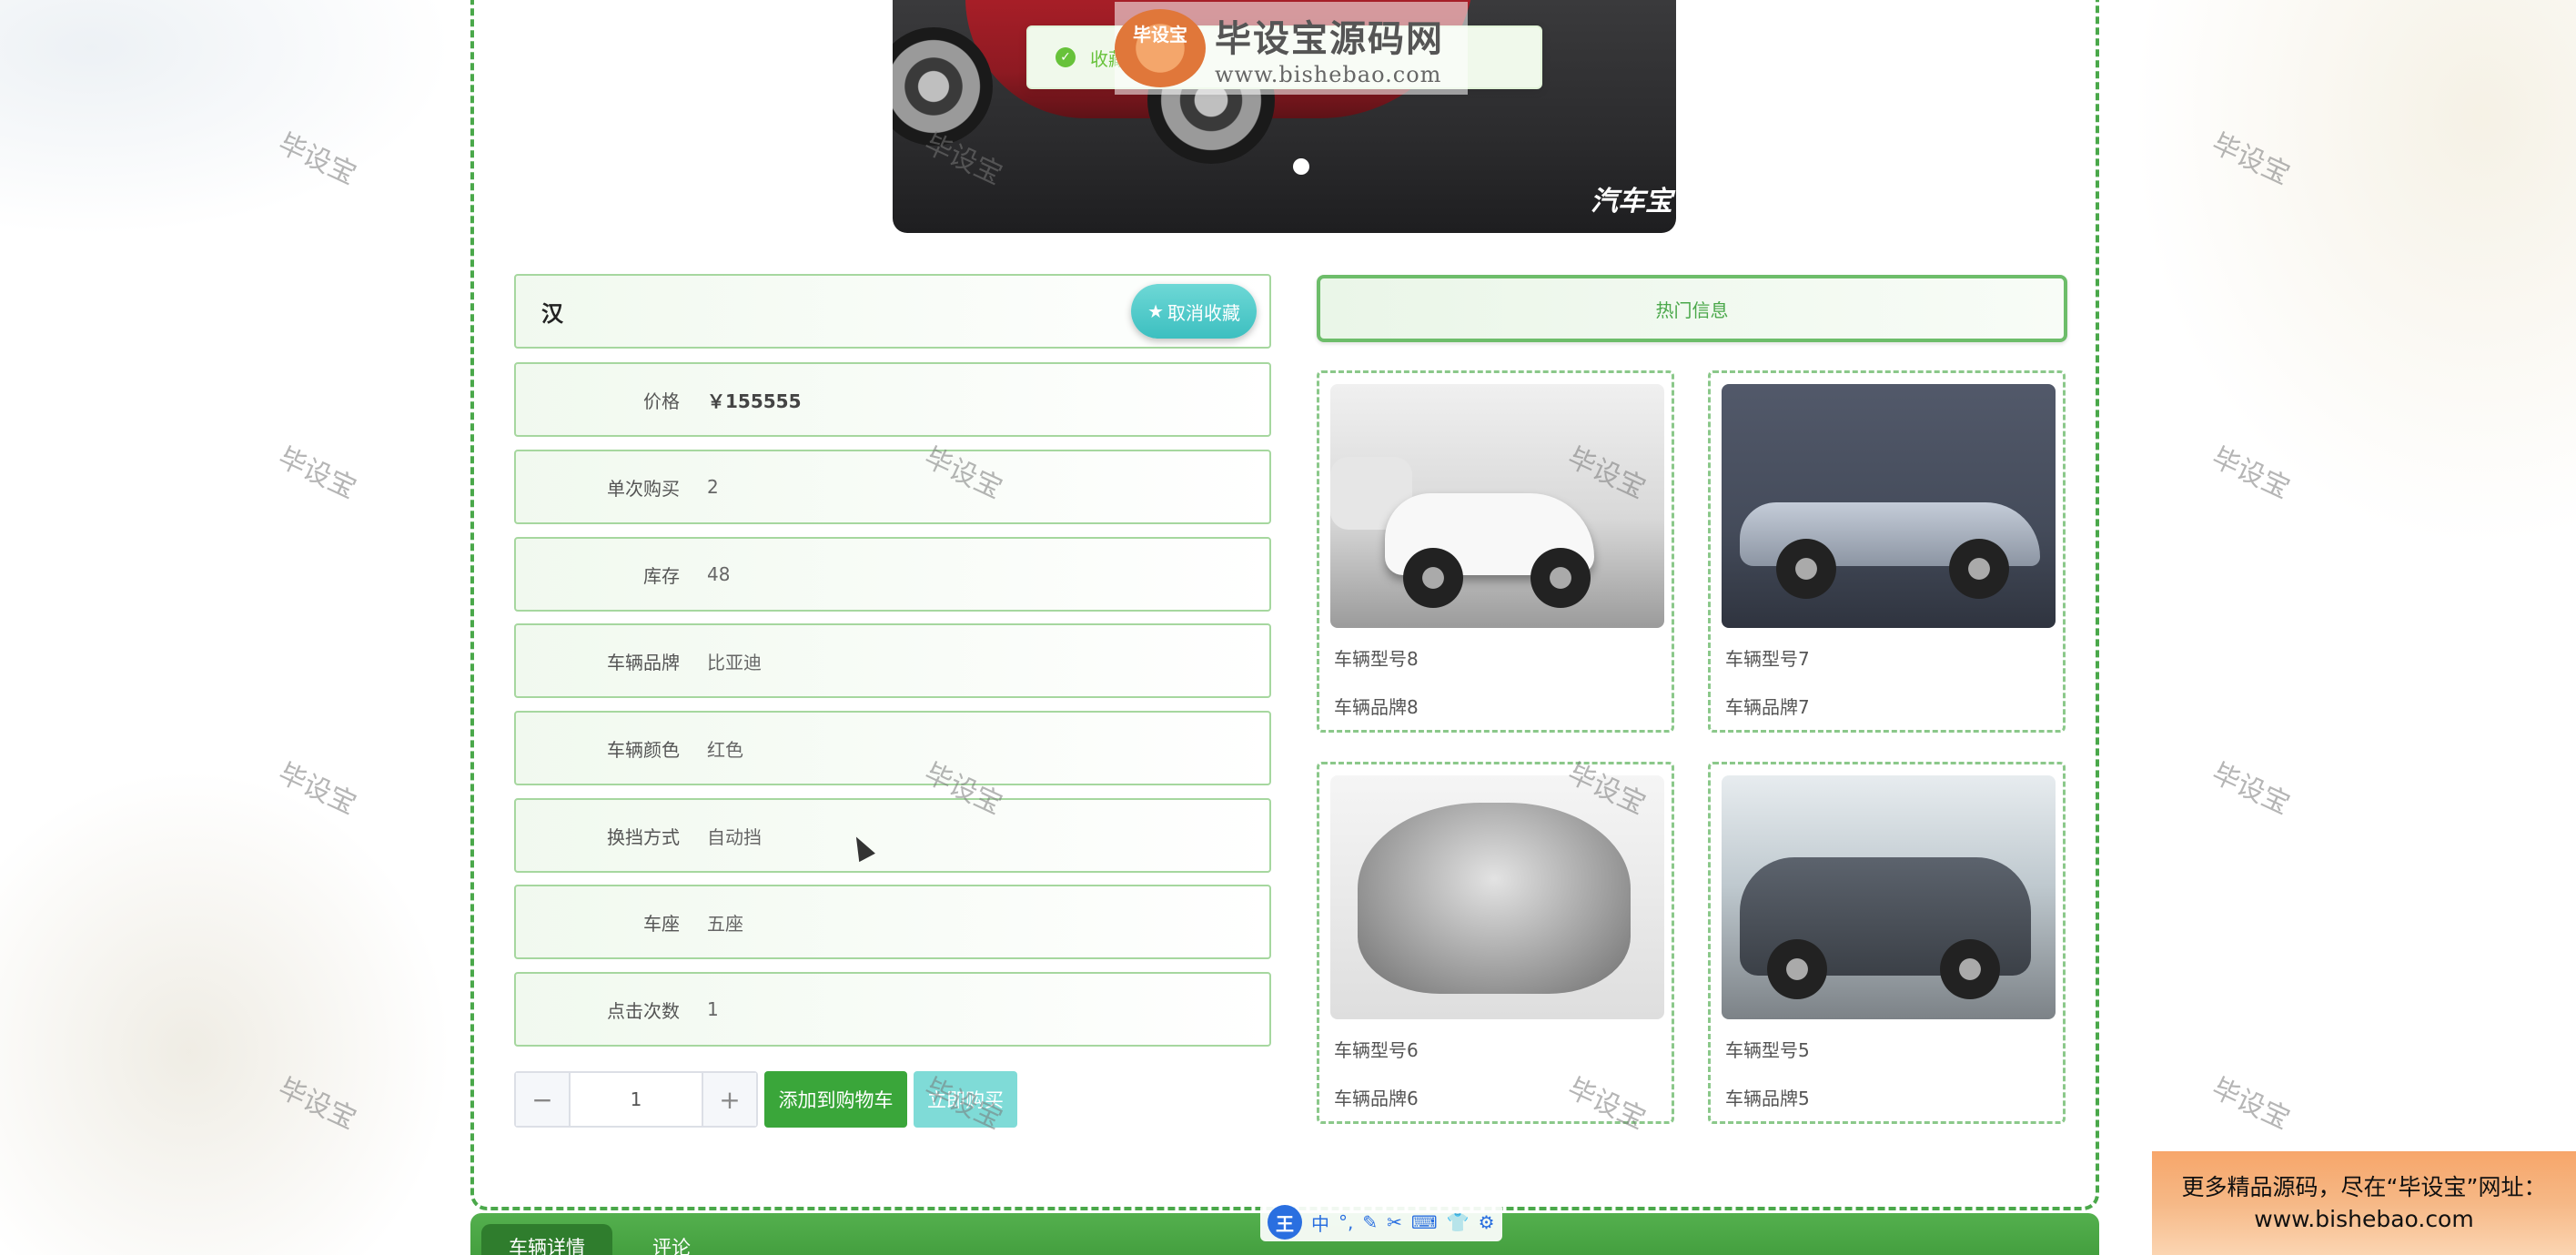 This screenshot has width=2576, height=1255. I want to click on detail-row-clicks: 点击次数 1, so click(892, 1009).